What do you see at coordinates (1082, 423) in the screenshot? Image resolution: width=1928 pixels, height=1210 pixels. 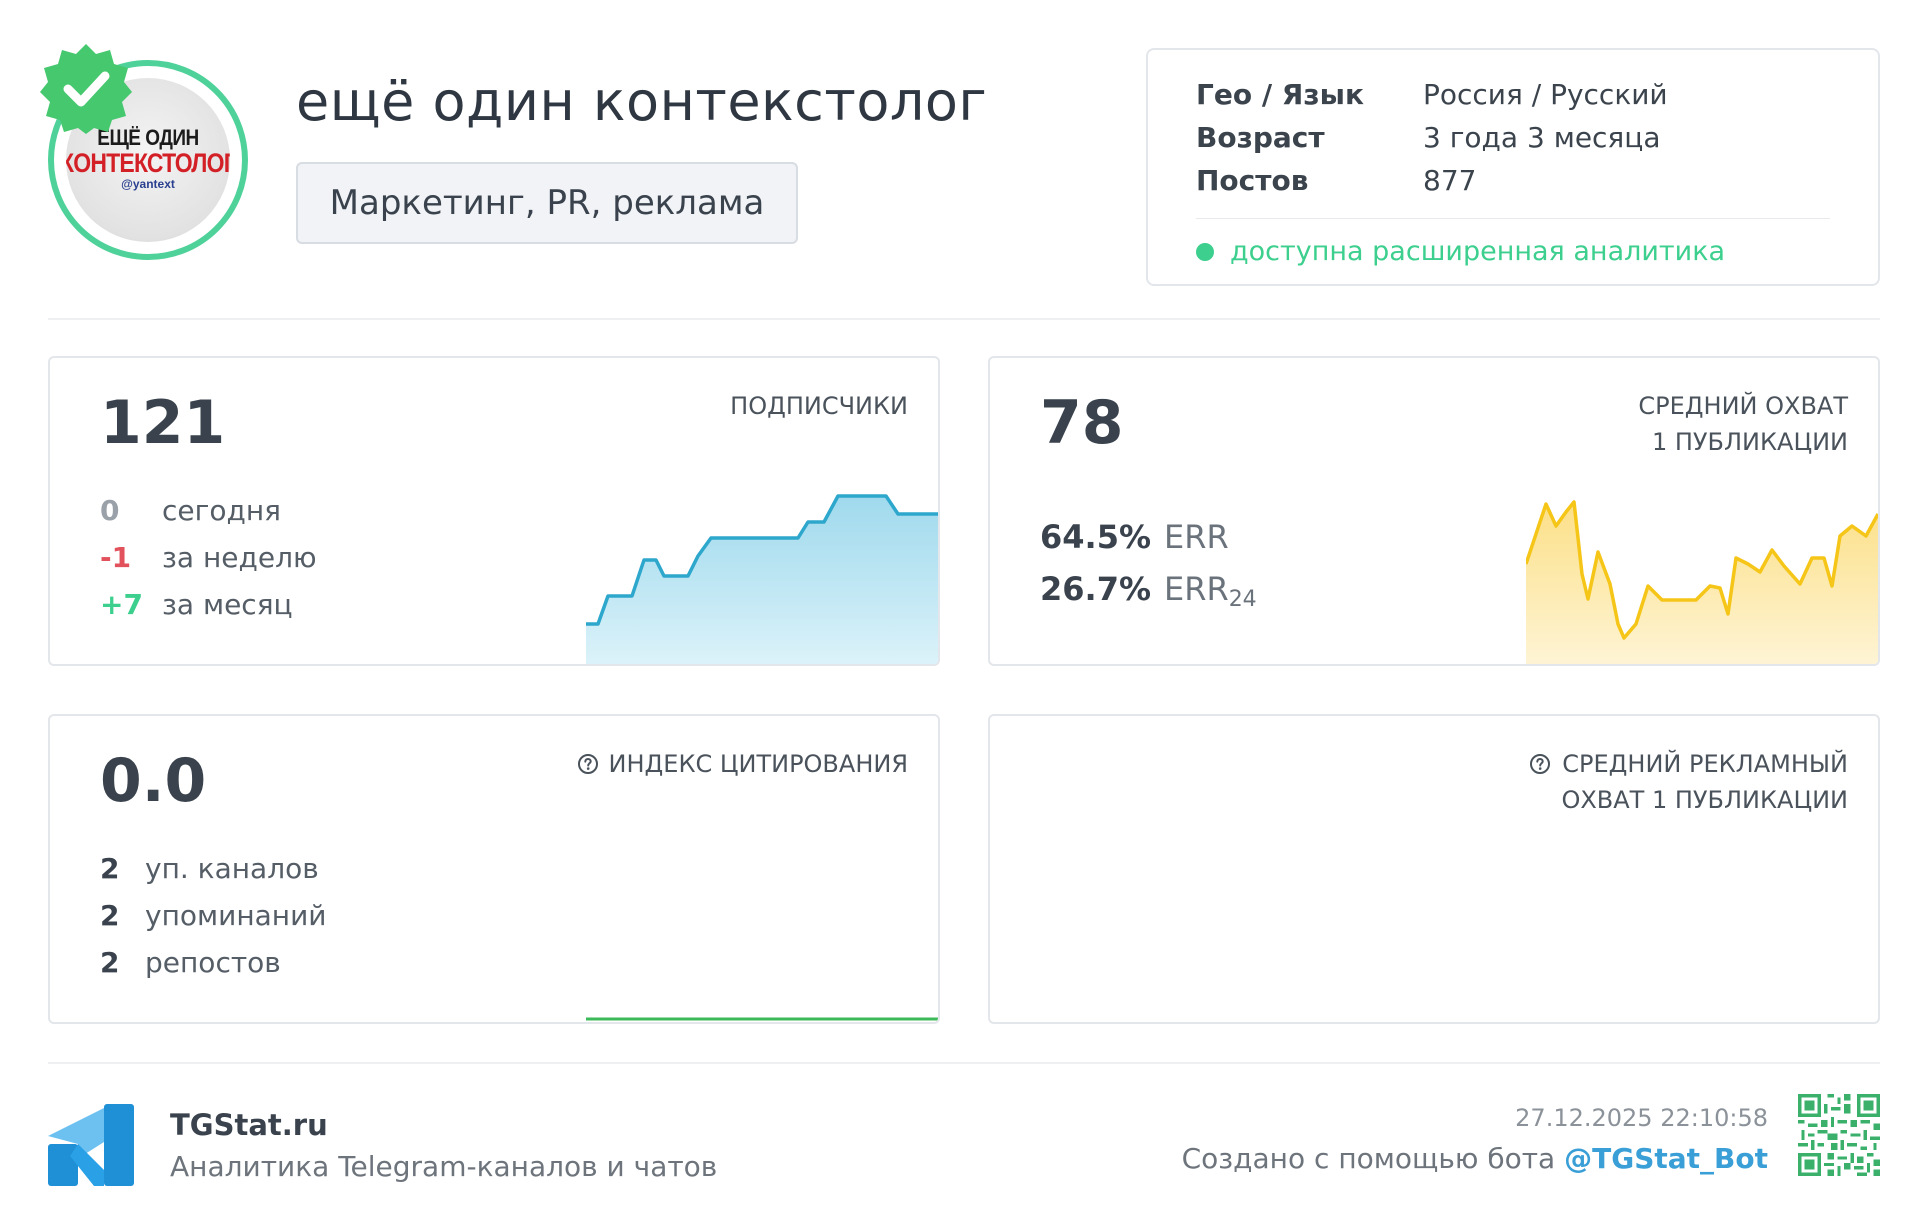 I see `reach-value: 78` at bounding box center [1082, 423].